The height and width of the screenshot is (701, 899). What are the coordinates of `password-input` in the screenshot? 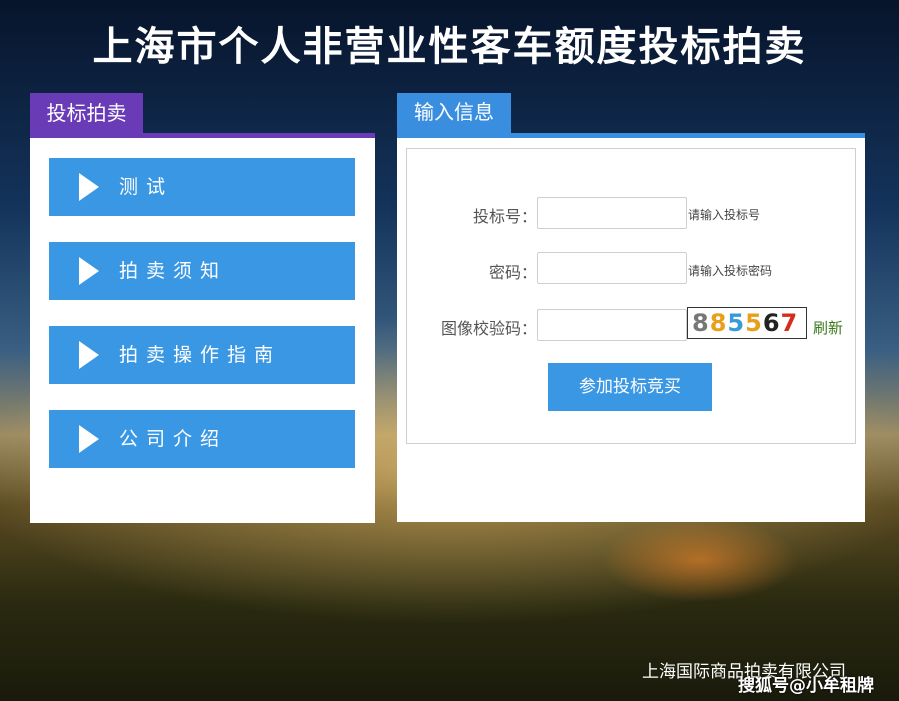 It's located at (612, 268).